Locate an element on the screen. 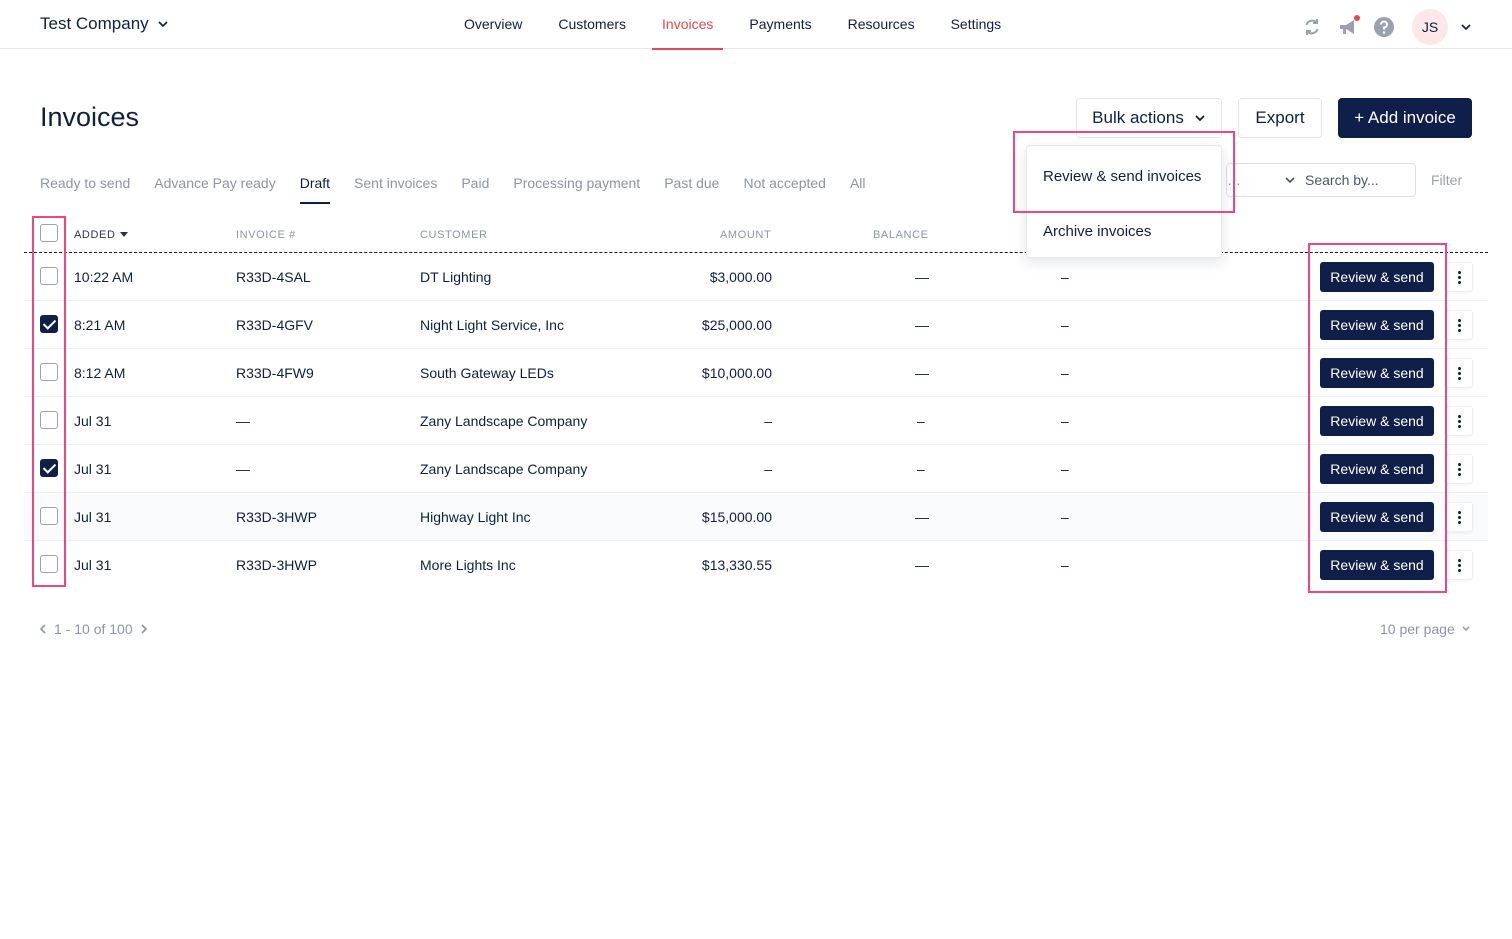 The height and width of the screenshot is (939, 1512). cell-amount: $25,000.00 is located at coordinates (736, 325).